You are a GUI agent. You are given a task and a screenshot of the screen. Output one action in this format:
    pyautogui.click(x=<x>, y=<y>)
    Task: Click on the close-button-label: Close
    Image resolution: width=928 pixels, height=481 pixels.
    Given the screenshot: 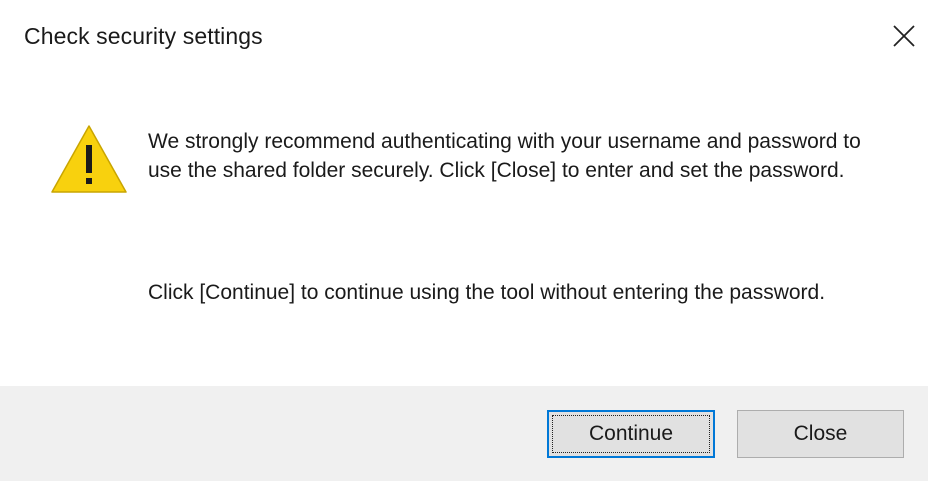 What is the action you would take?
    pyautogui.click(x=820, y=433)
    